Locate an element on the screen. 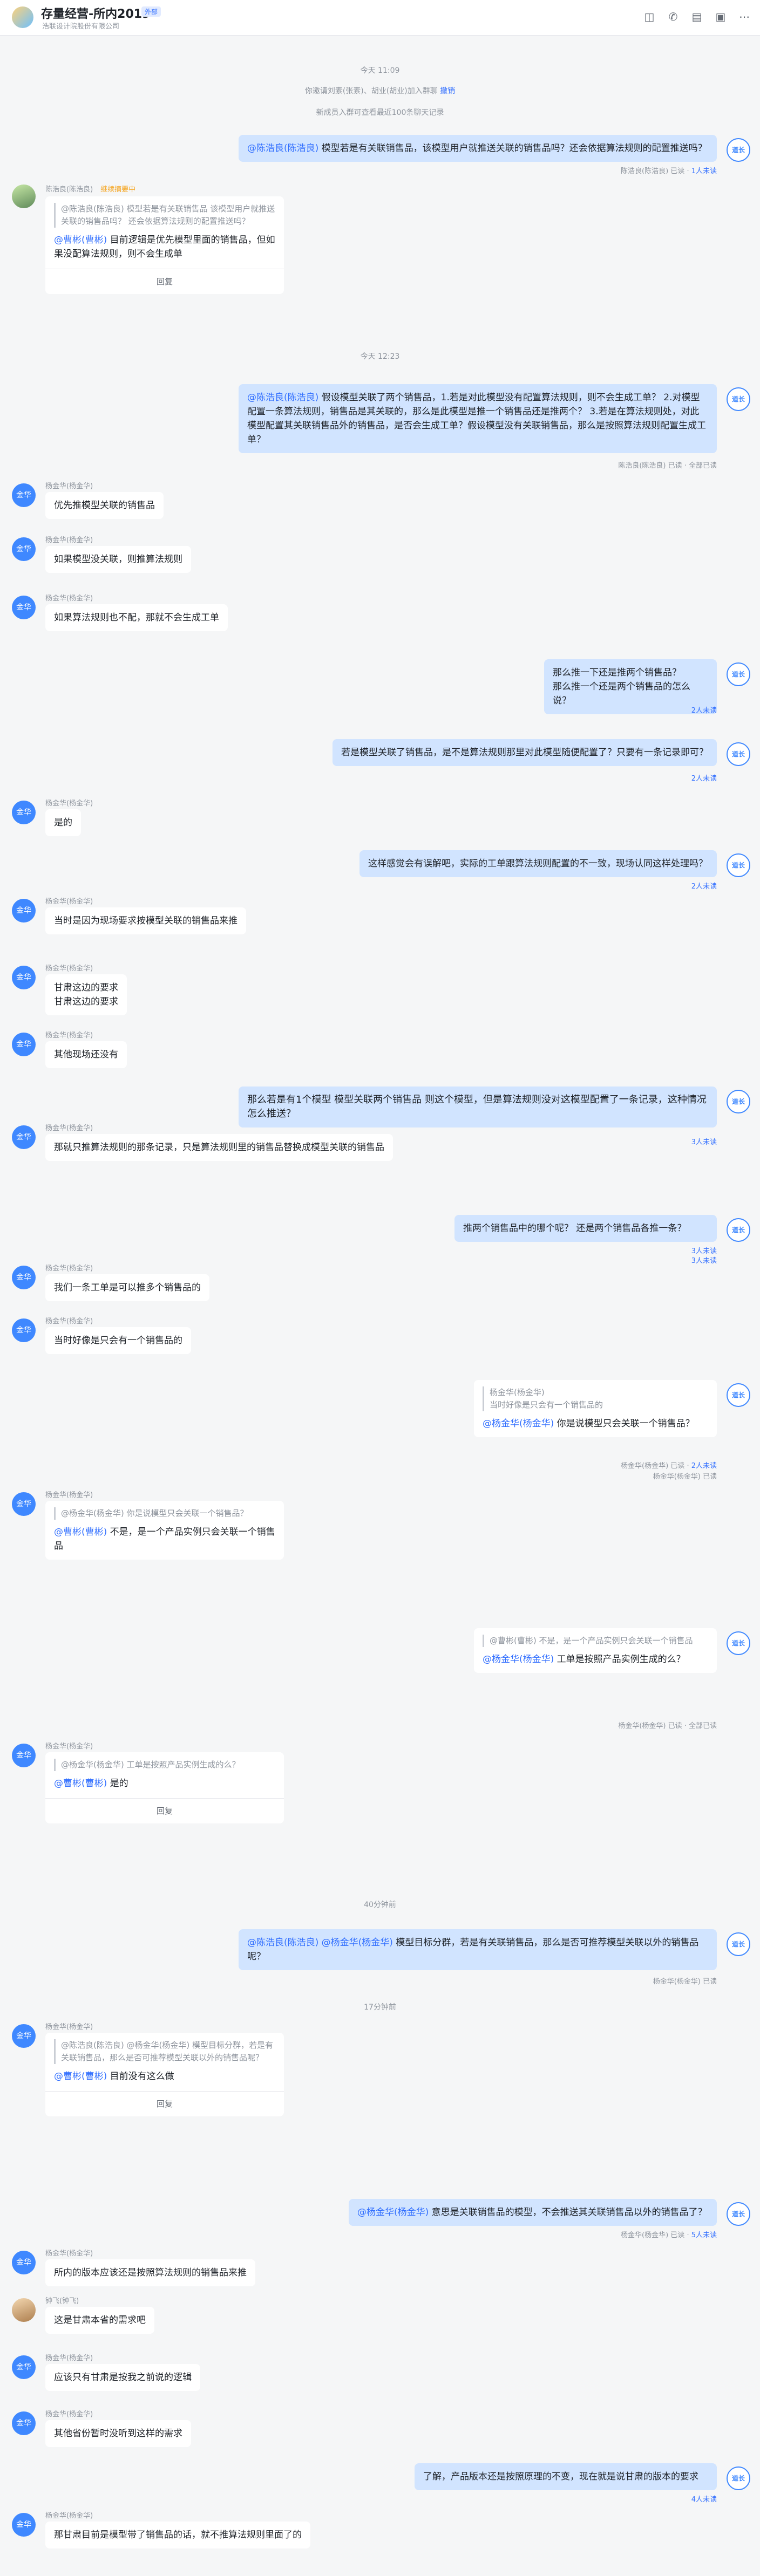 The image size is (760, 2576). more-icon: ⋯ is located at coordinates (744, 17).